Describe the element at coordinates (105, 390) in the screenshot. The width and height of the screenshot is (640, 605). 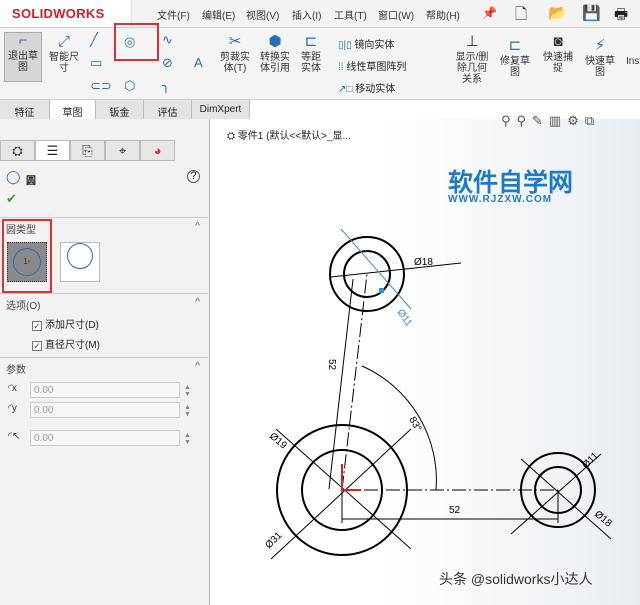
I see `center-x-input: 0.00` at that location.